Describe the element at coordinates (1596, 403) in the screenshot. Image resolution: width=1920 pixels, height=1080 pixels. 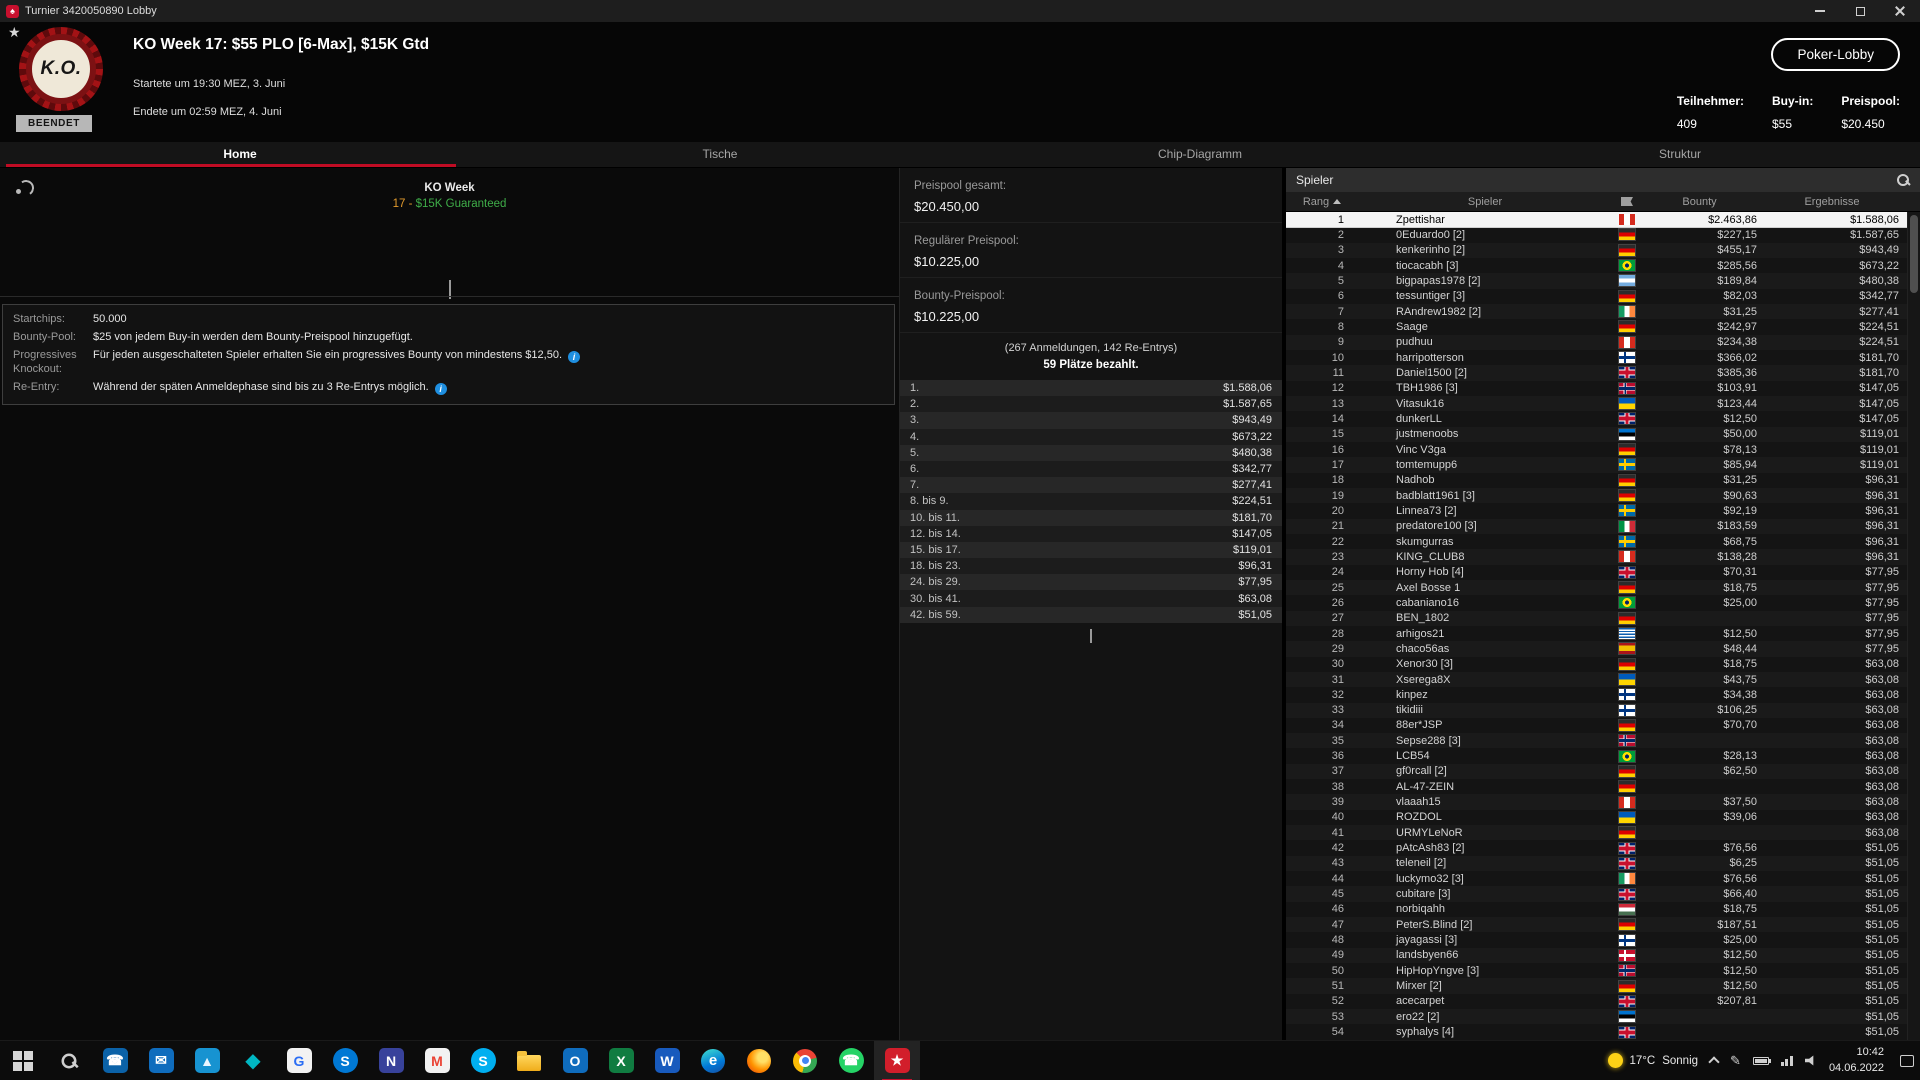
I see `player-row: 13 Vitasuk16 $123,44 $147,05` at that location.